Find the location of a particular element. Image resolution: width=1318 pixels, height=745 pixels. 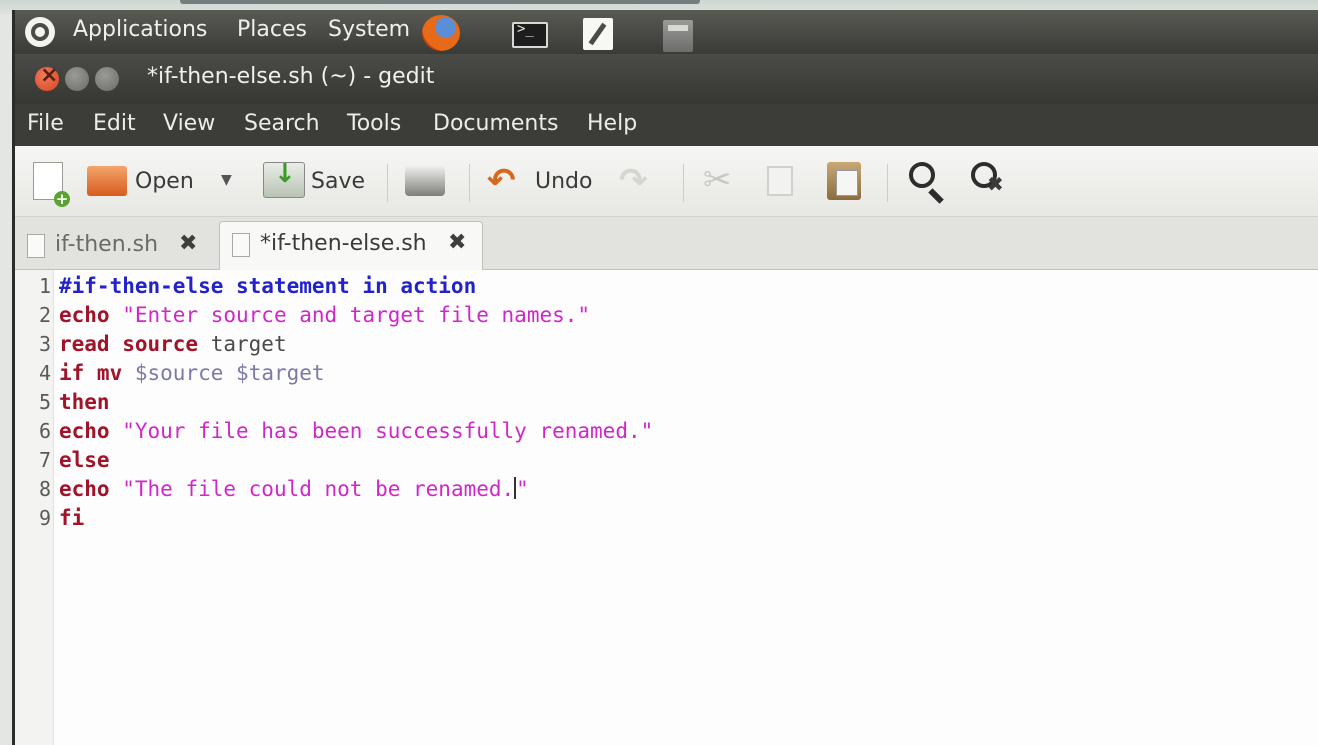

open-recent-dropdown: ▼ is located at coordinates (232, 181).